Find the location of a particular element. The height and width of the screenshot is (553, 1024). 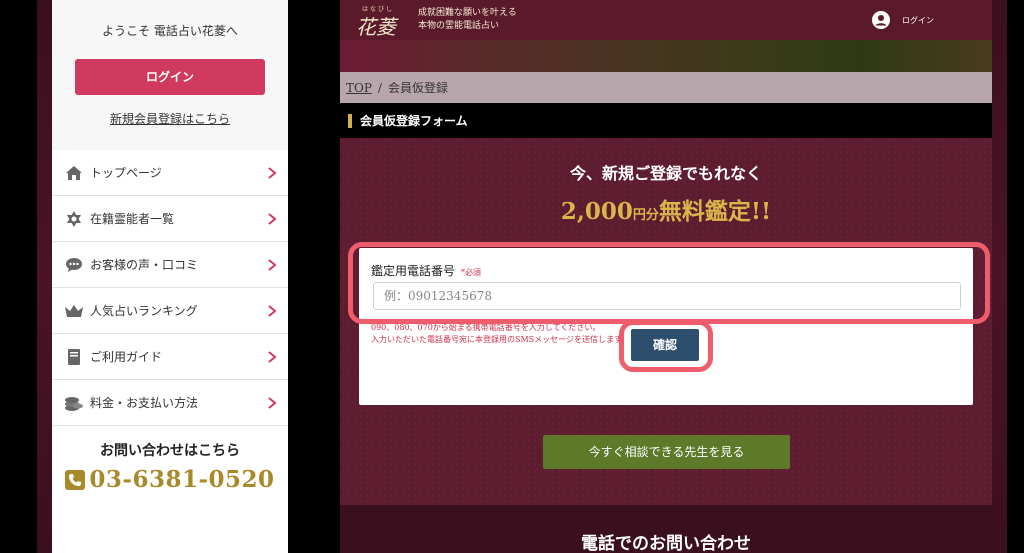

site-header: はなびし 花菱 成就困難な願いを叶える 本物の霊能電話占い ログイン is located at coordinates (666, 20).